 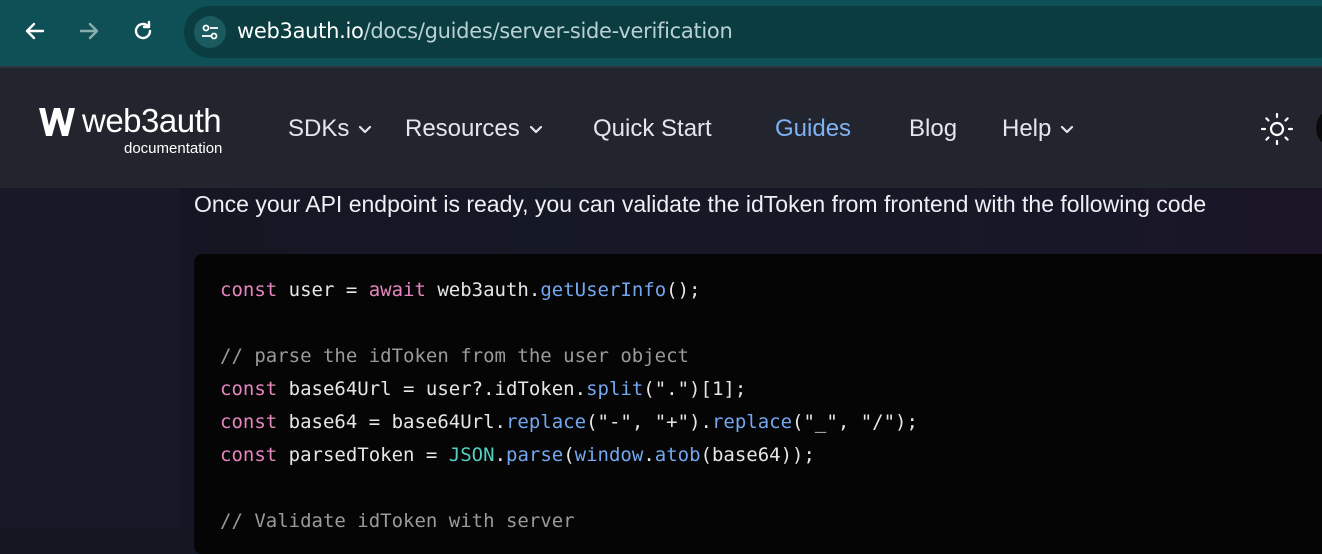 I want to click on sidebar, so click(x=90, y=357).